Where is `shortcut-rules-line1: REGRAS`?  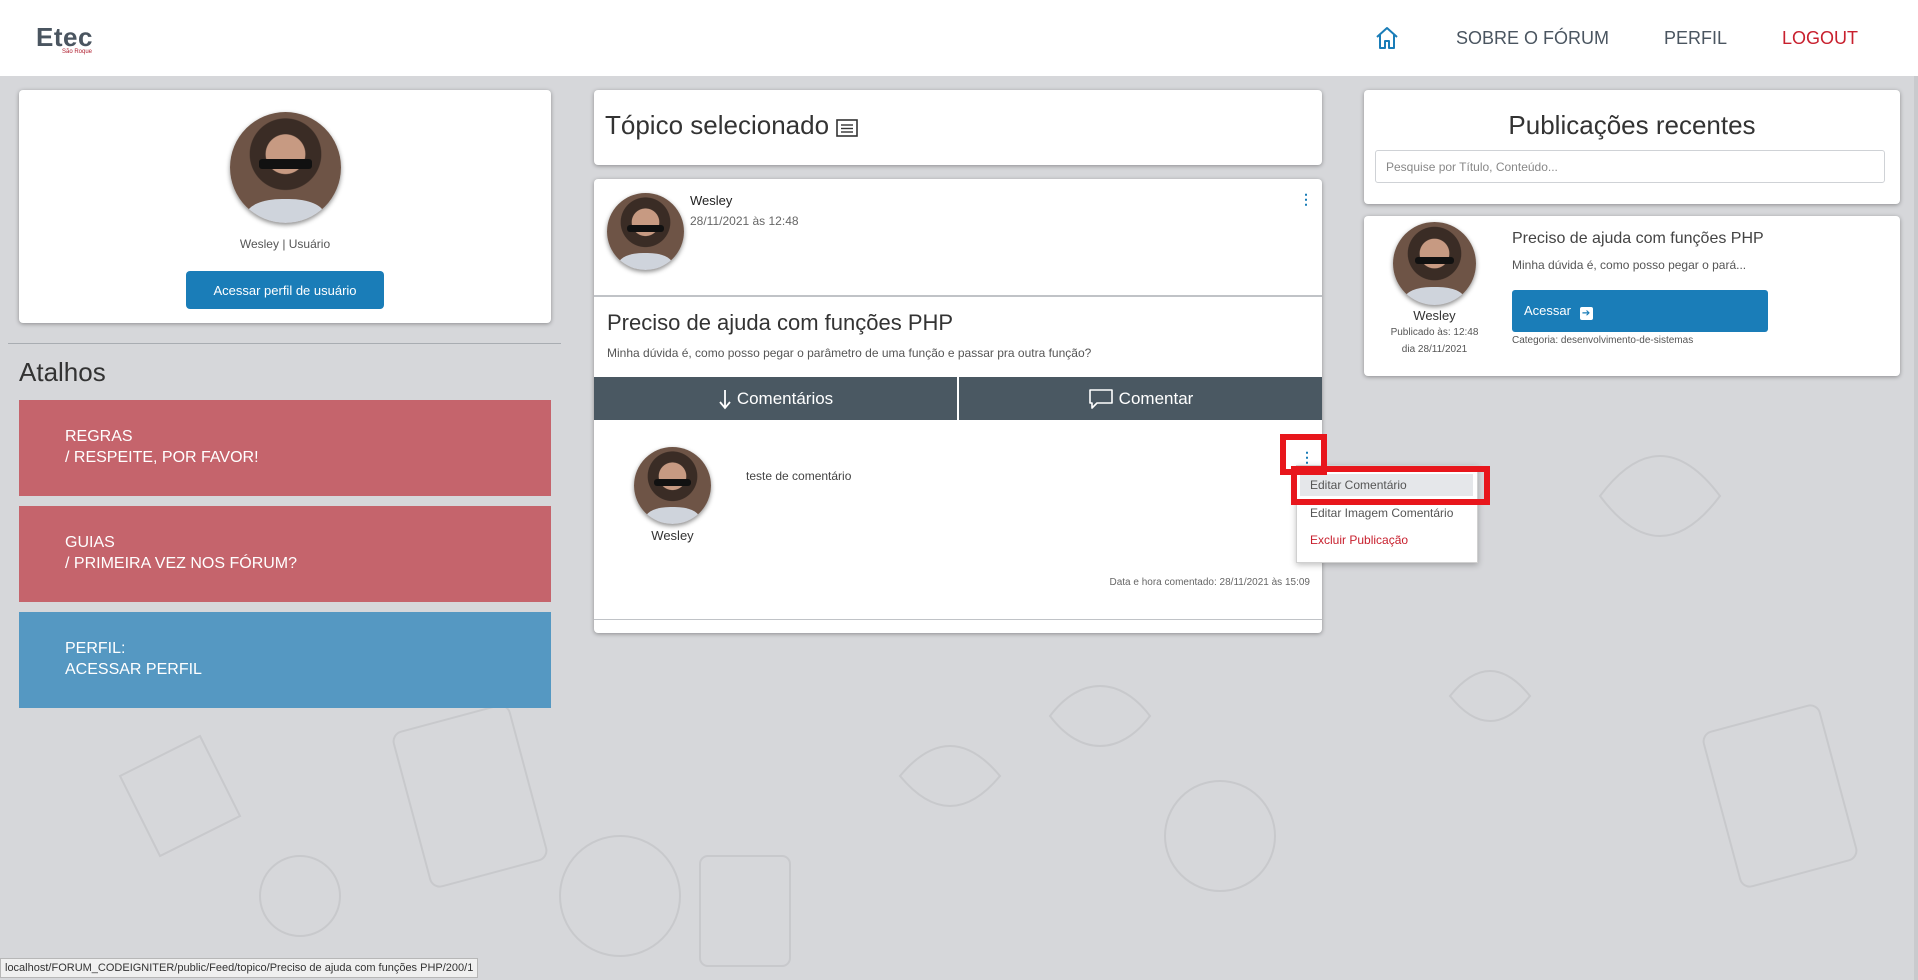
shortcut-rules-line1: REGRAS is located at coordinates (99, 436).